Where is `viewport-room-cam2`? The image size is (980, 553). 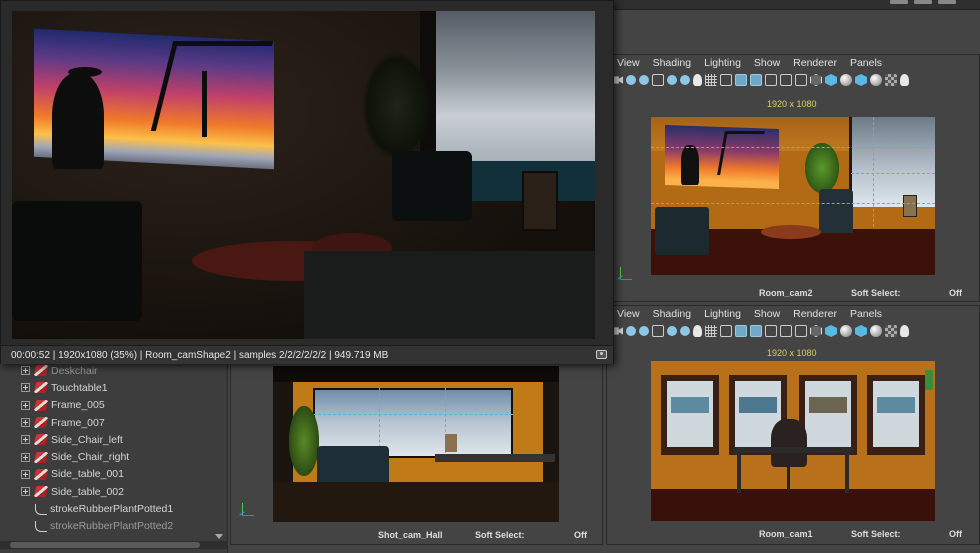 viewport-room-cam2 is located at coordinates (793, 196).